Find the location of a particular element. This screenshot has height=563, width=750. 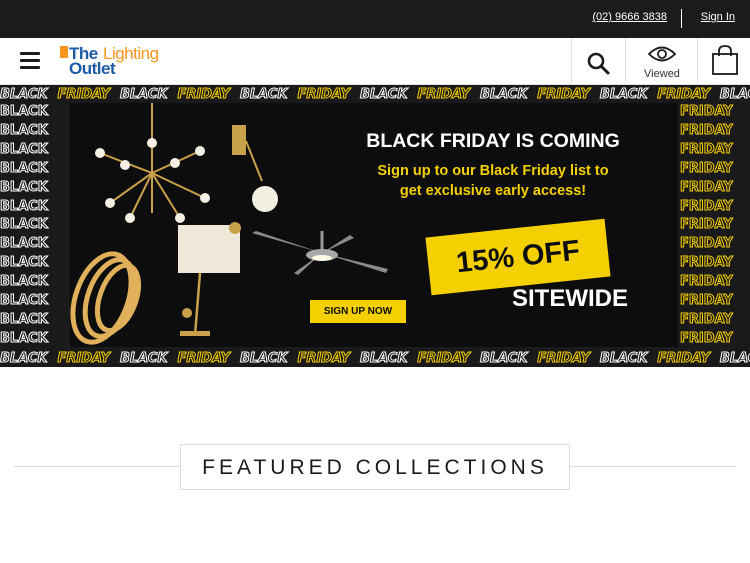

featured-collections-title: FEATURED COLLECTIONS is located at coordinates (375, 467).